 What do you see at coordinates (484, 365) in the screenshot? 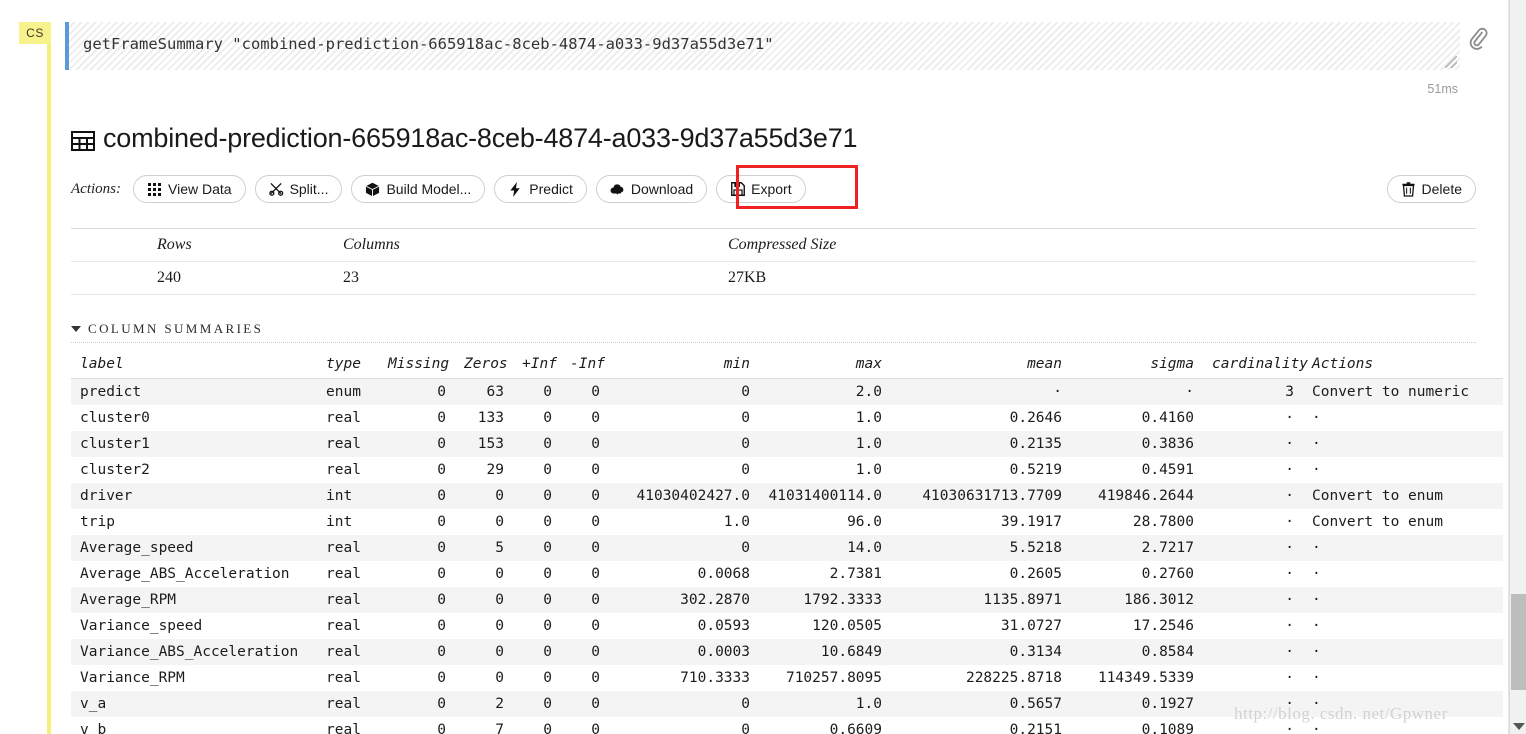
I see `col-header-zeros: Zeros` at bounding box center [484, 365].